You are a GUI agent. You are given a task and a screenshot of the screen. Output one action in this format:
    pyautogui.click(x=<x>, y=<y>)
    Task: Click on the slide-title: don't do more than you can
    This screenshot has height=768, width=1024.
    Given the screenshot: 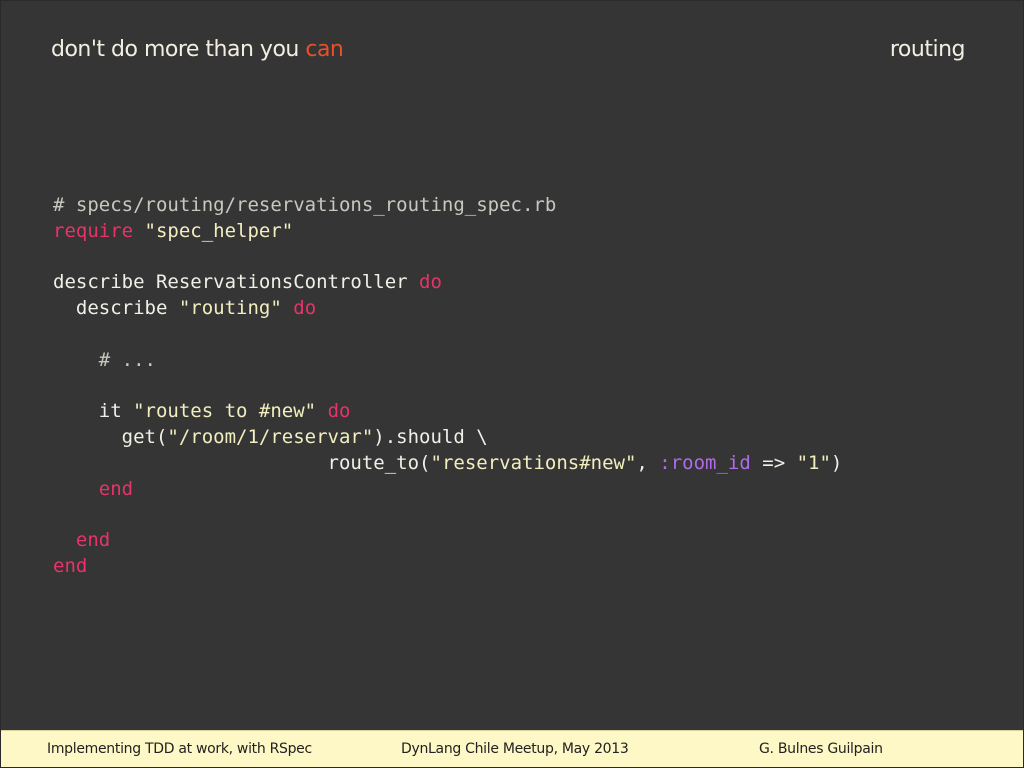 What is the action you would take?
    pyautogui.click(x=197, y=49)
    